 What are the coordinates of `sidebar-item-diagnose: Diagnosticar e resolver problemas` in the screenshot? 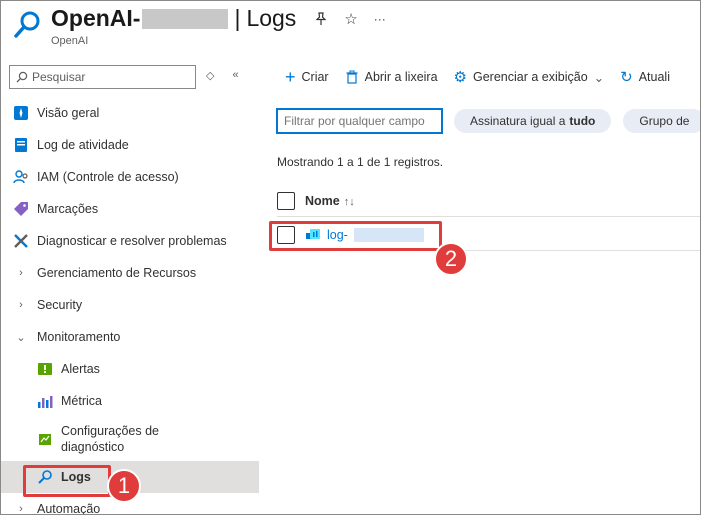 It's located at (130, 241).